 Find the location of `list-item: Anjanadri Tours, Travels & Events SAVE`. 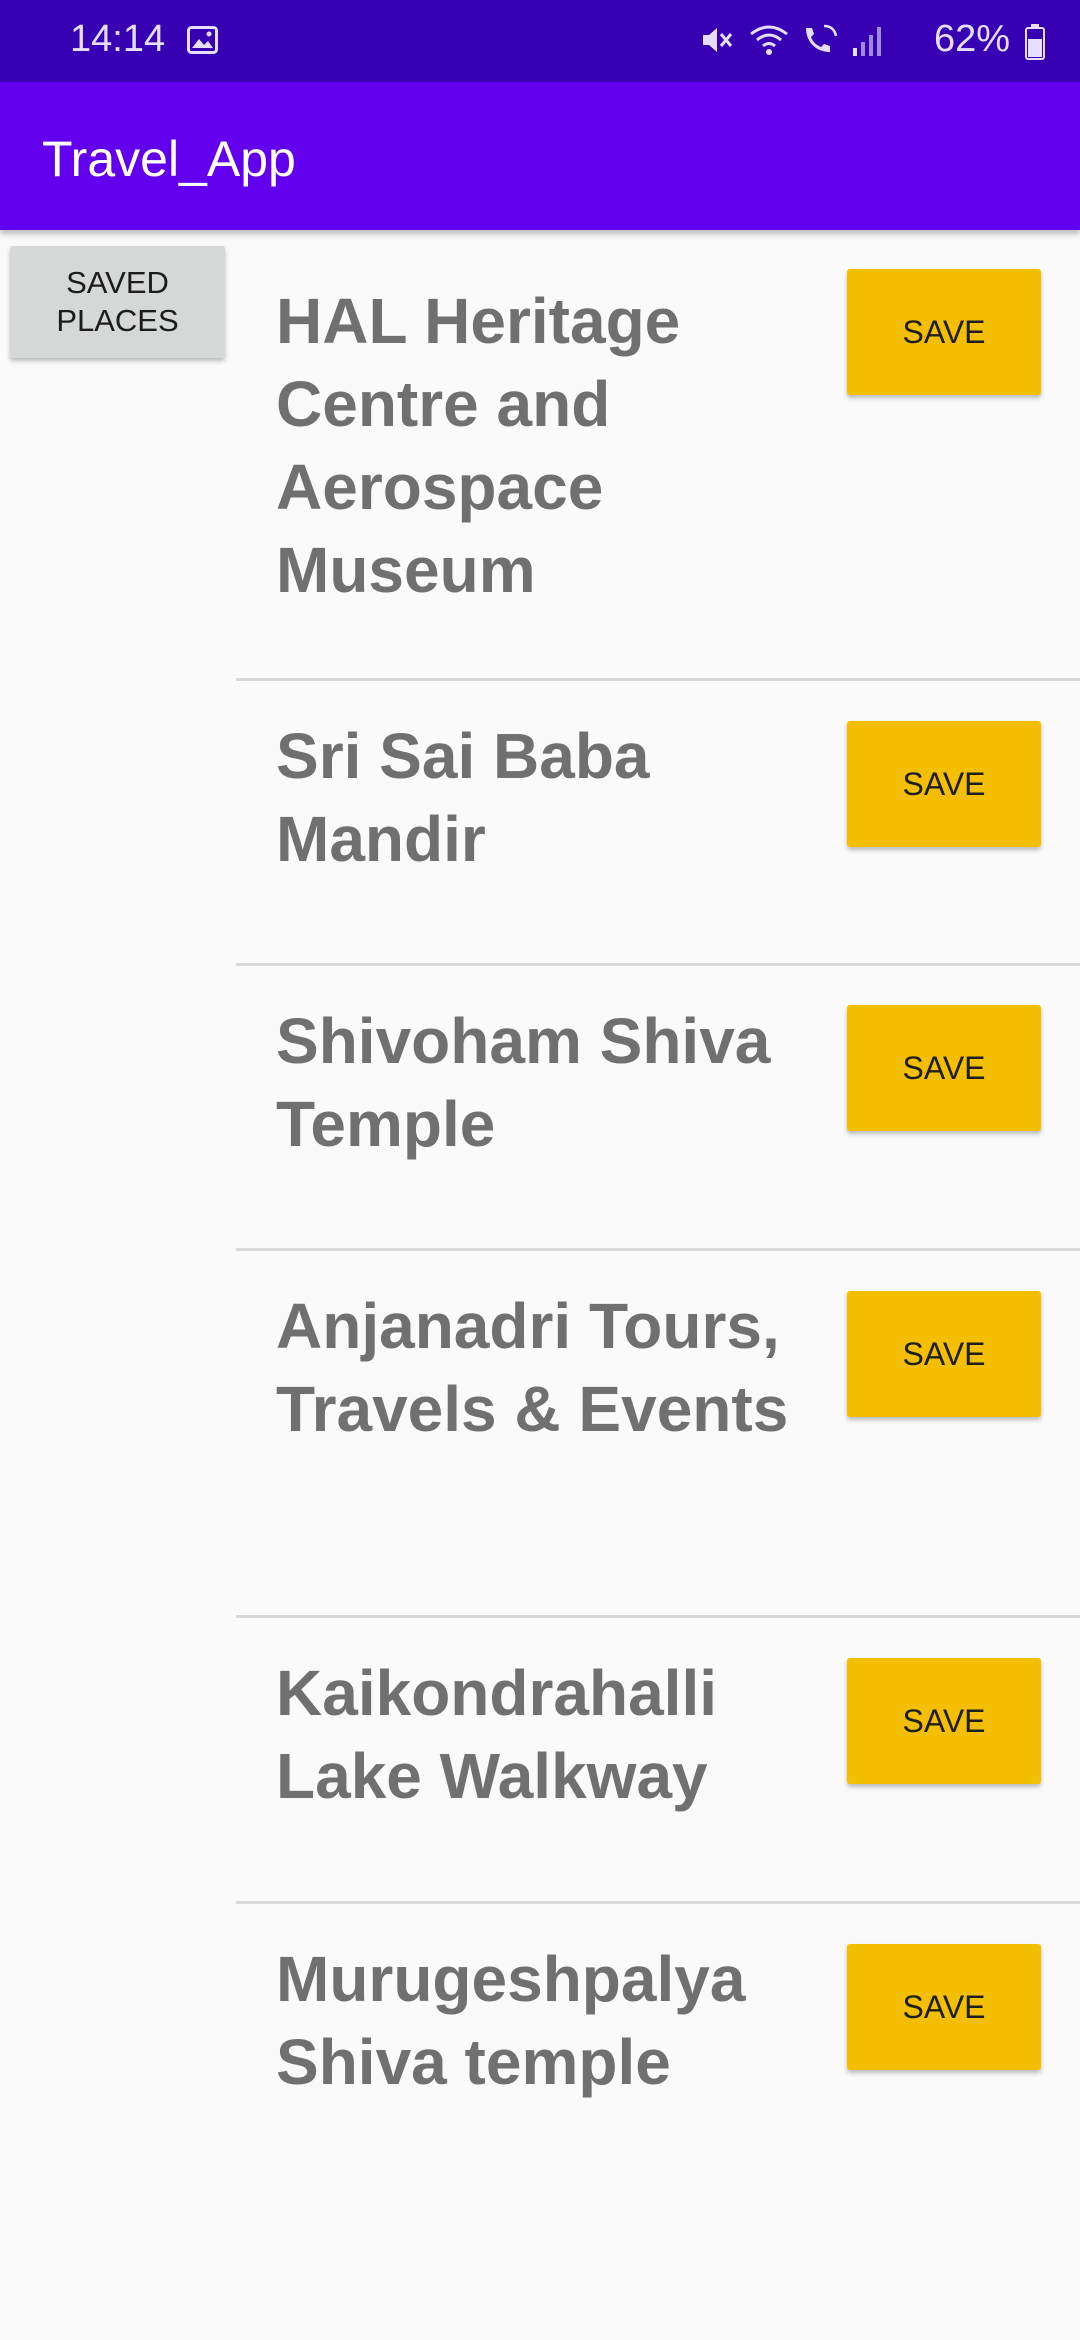

list-item: Anjanadri Tours, Travels & Events SAVE is located at coordinates (658, 1434).